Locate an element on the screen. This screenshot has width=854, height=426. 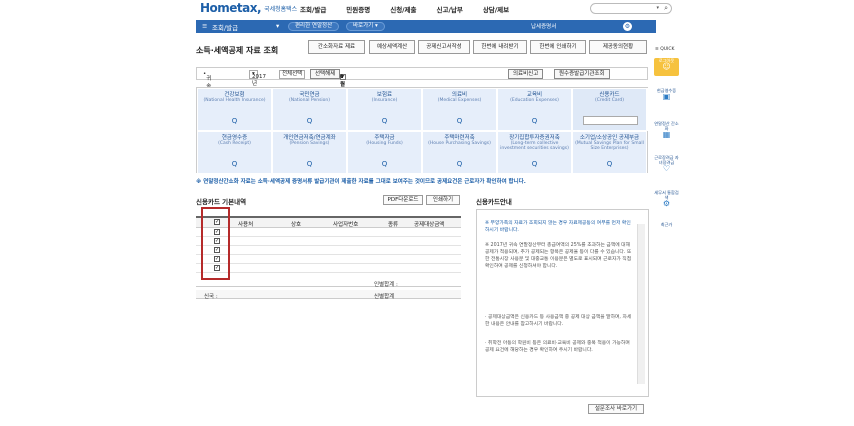
quick-year-end: 연말정산 간소화 ▦ is located at coordinates (666, 130).